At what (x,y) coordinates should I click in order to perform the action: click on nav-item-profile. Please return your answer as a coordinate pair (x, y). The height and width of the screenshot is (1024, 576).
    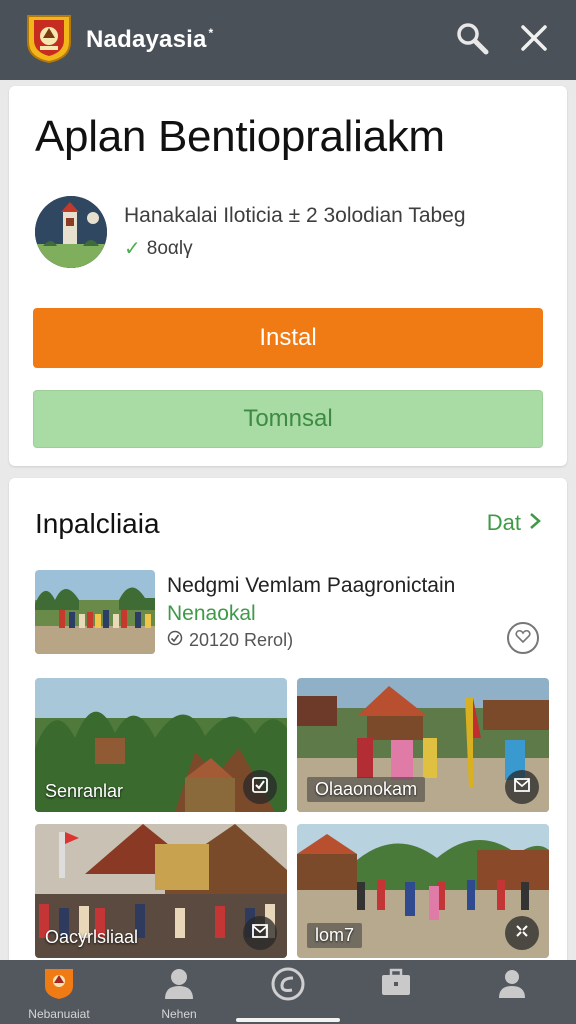
    Looking at the image, I should click on (512, 995).